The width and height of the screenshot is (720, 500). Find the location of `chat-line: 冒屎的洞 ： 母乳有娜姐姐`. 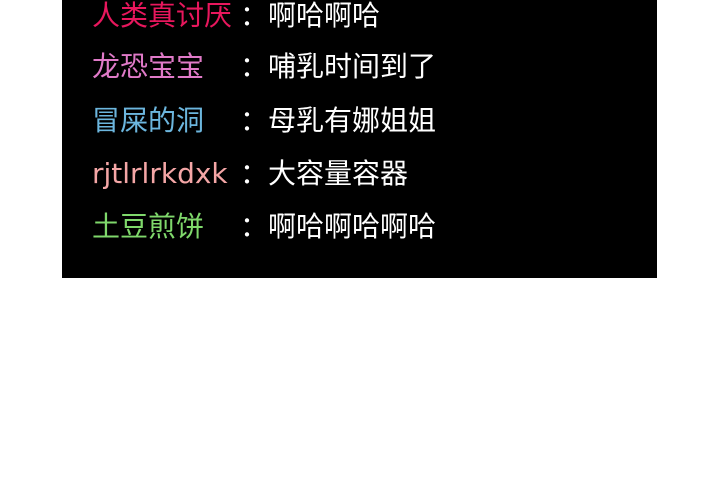

chat-line: 冒屎的洞 ： 母乳有娜姐姐 is located at coordinates (372, 121).